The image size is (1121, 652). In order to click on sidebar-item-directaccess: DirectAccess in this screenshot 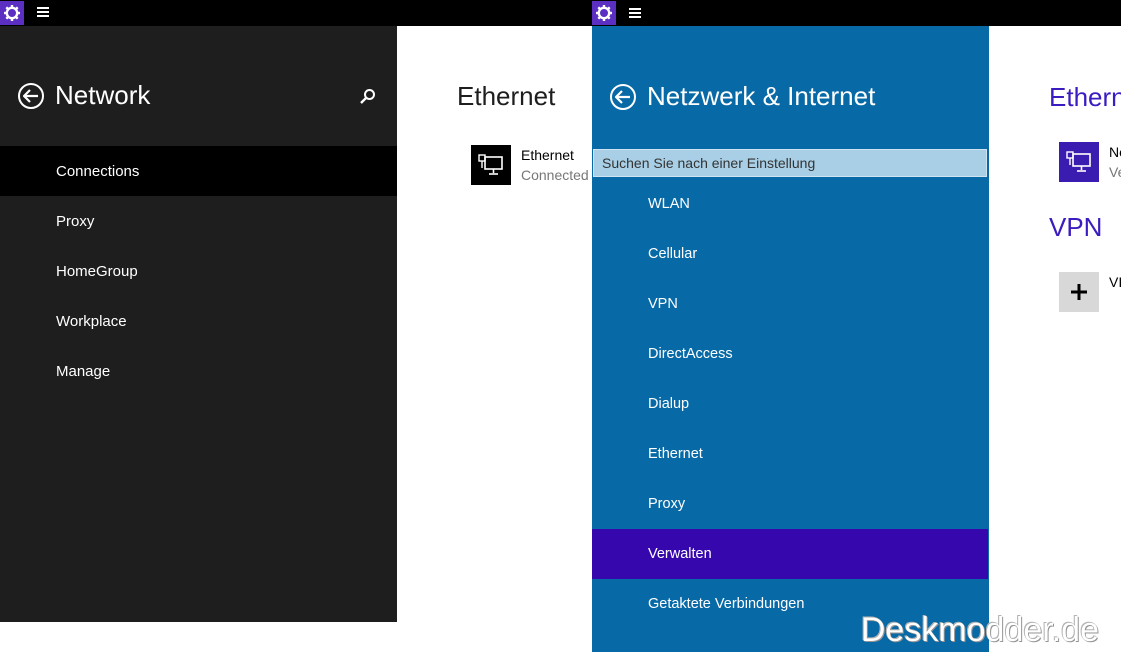, I will do `click(790, 354)`.